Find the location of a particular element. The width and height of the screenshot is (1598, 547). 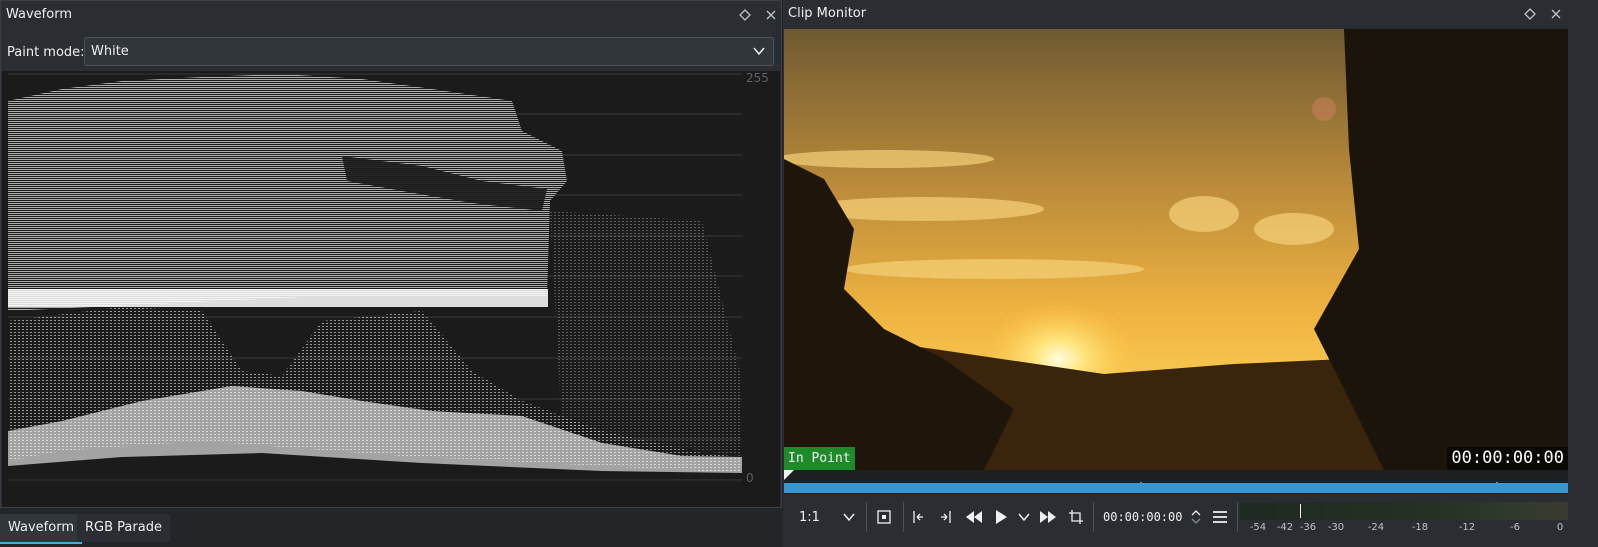

meter-label: -12 is located at coordinates (1467, 527).